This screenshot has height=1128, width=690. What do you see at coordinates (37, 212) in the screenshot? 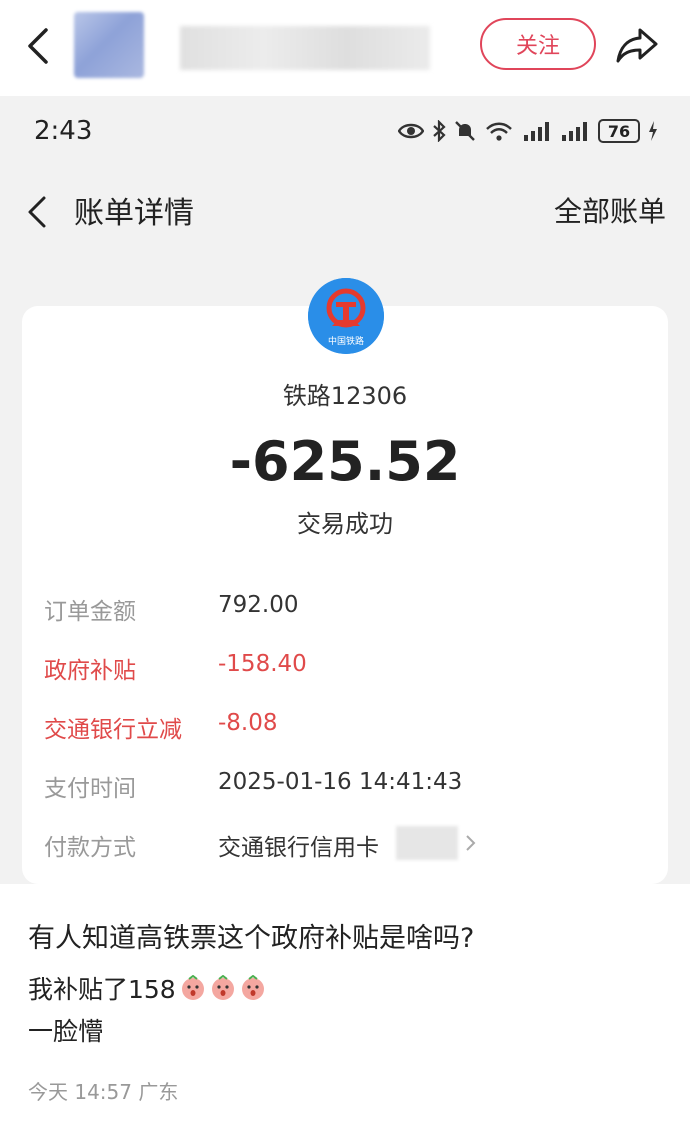
I see `bill-back-icon` at bounding box center [37, 212].